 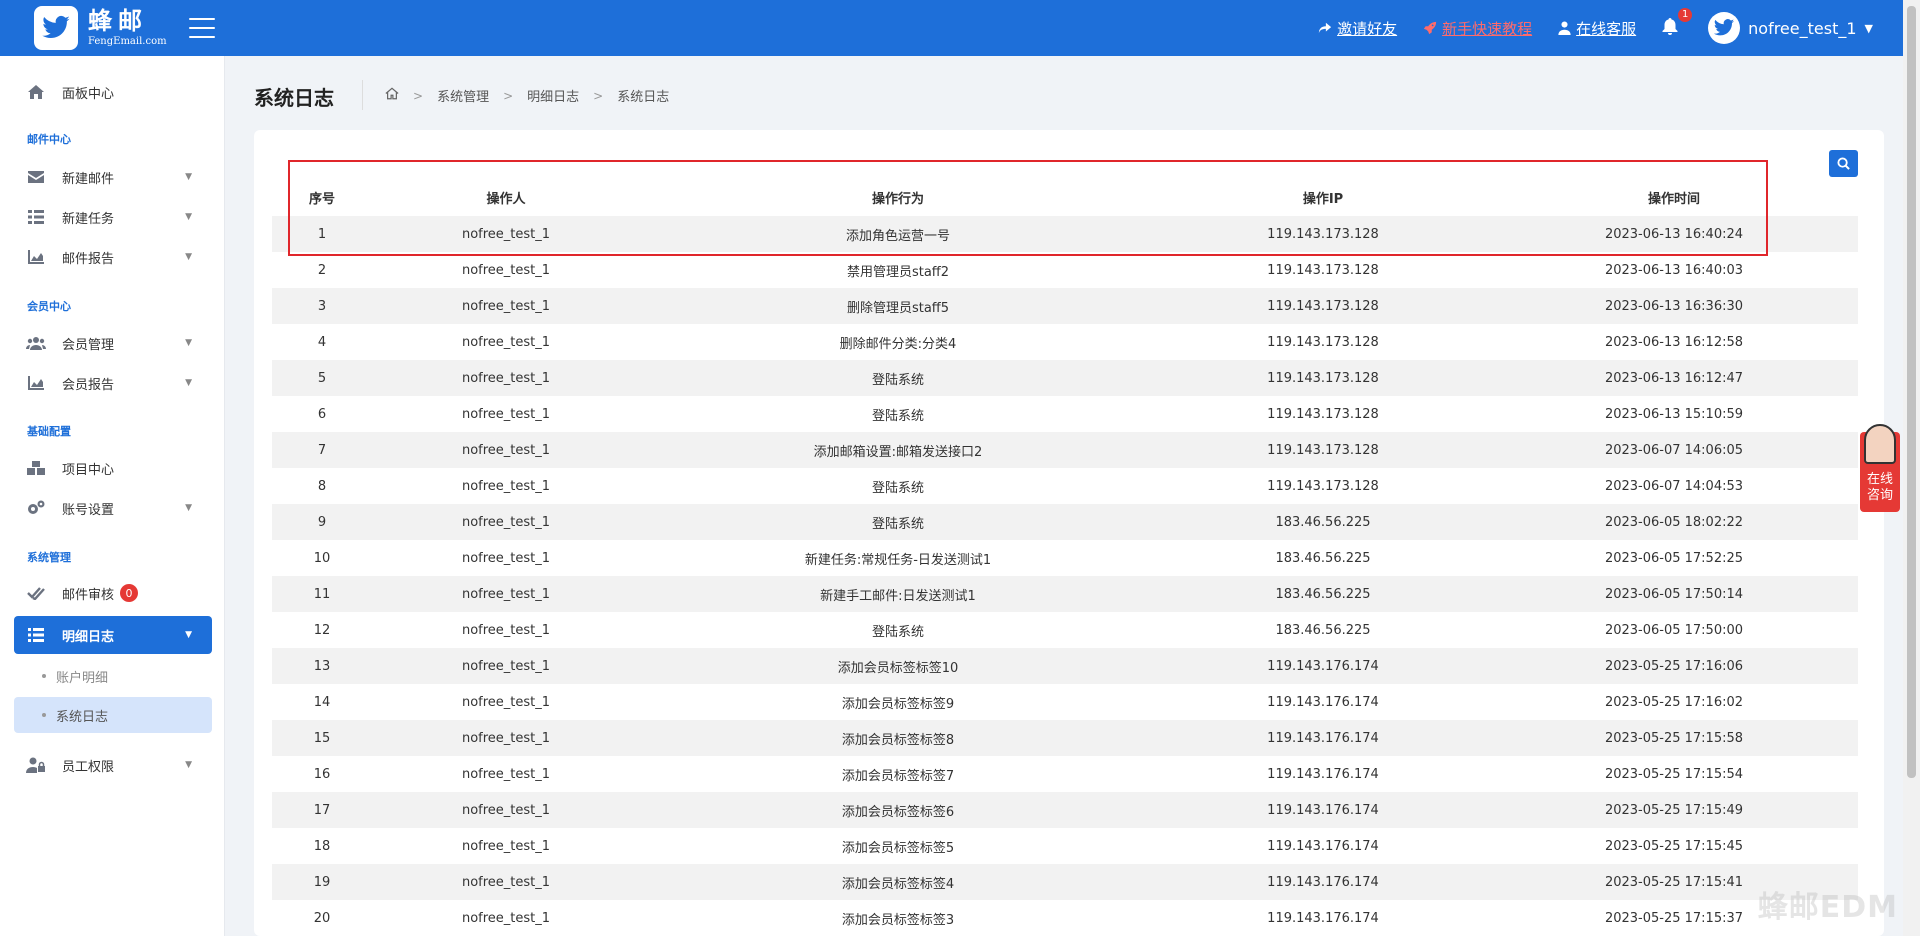 I want to click on table-cell: 2023-06-13 16:12:47, so click(x=1674, y=378).